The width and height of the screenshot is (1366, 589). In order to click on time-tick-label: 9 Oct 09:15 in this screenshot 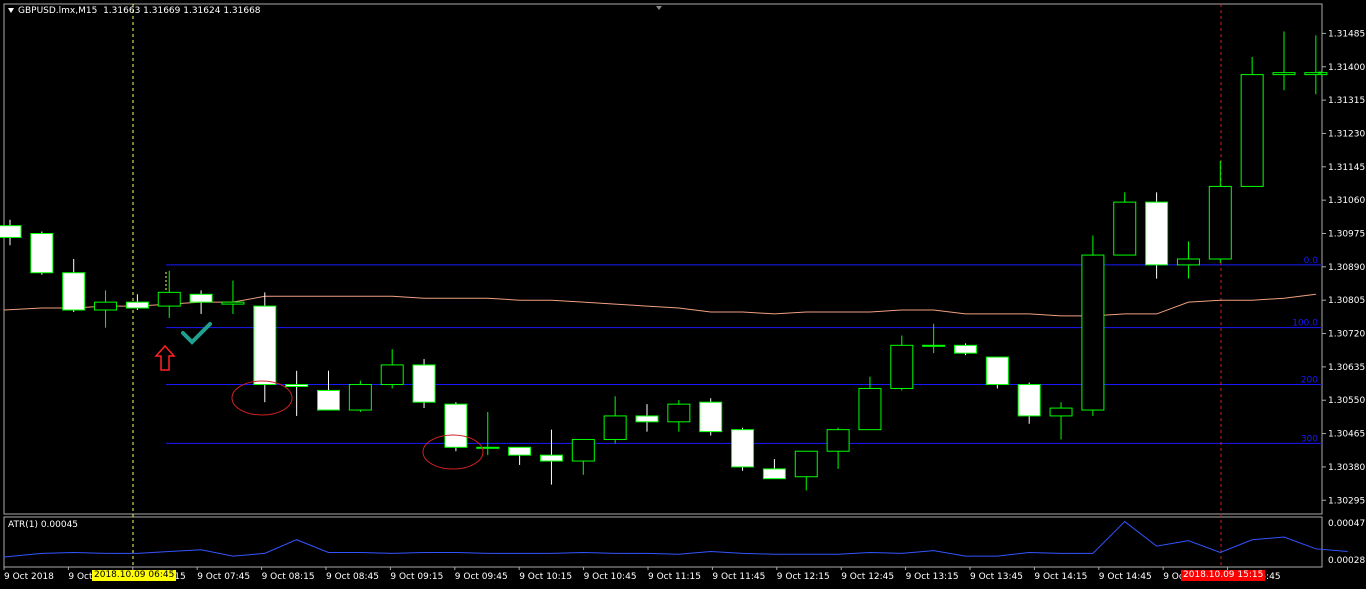, I will do `click(416, 577)`.